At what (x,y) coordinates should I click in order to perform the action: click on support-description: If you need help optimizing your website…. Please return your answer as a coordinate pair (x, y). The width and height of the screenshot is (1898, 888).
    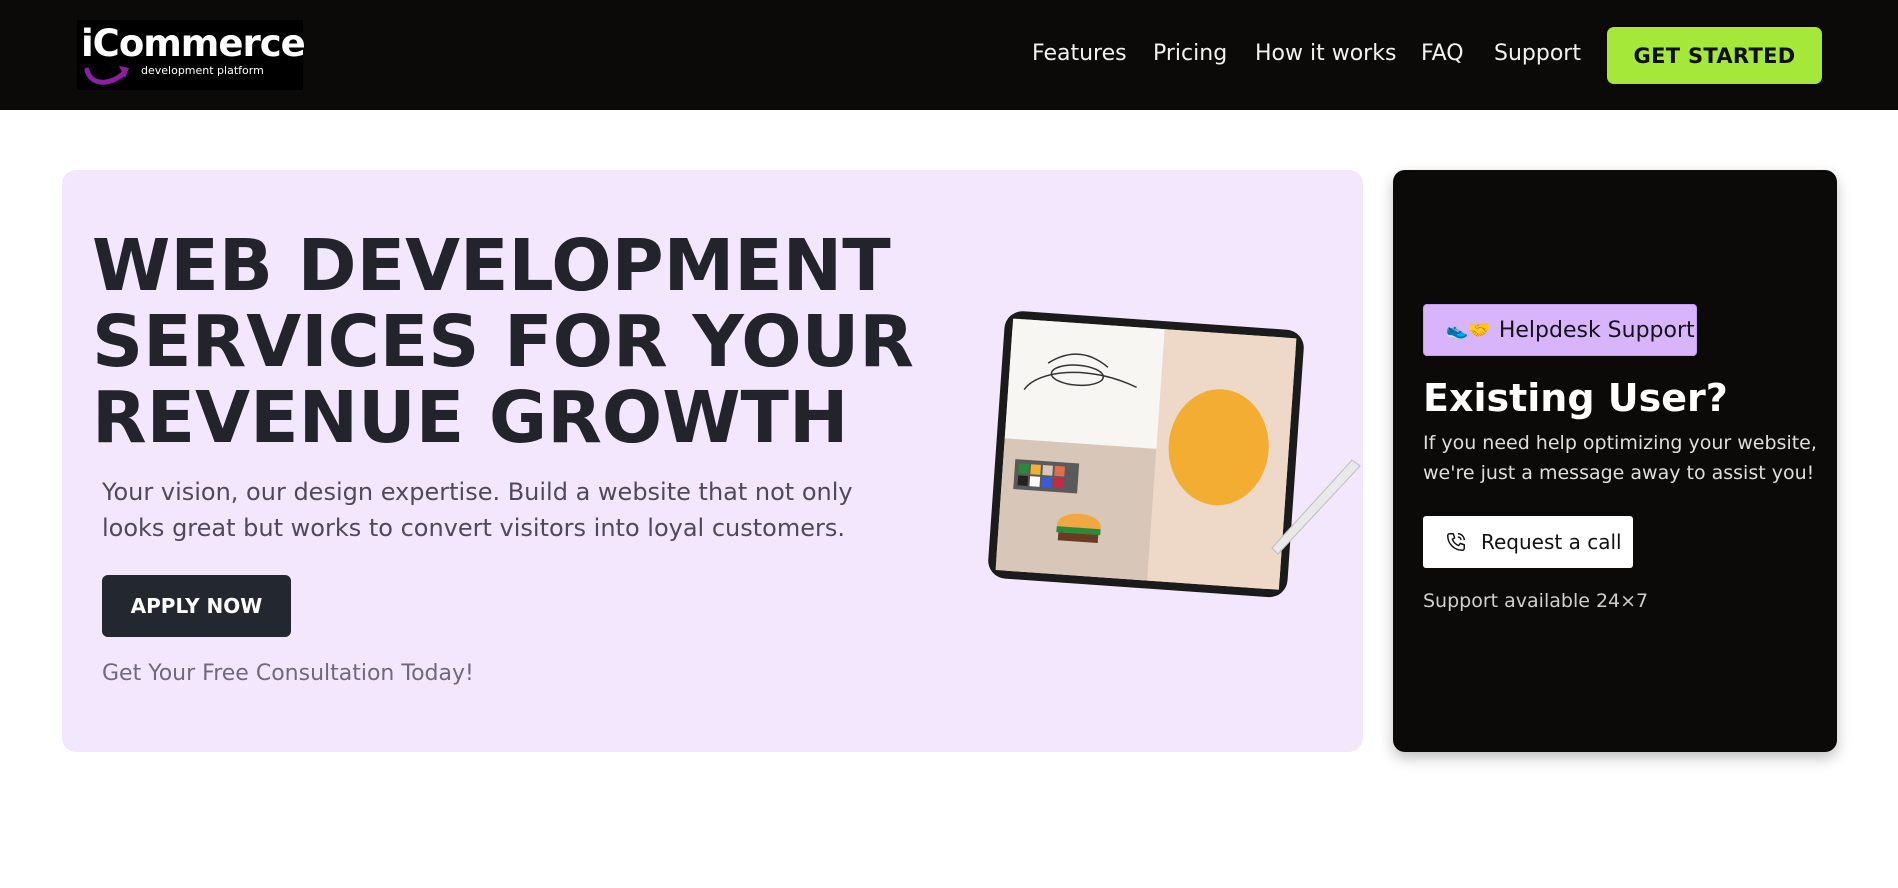
    Looking at the image, I should click on (1620, 458).